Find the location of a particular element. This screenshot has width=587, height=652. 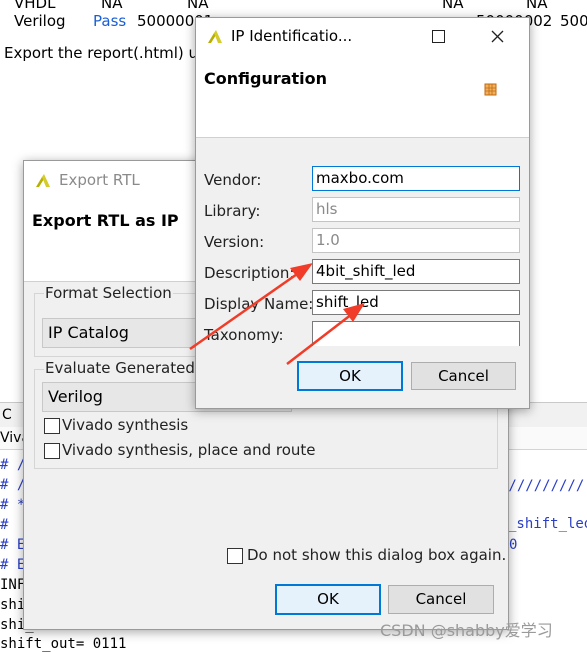

arrow-to-description-icon is located at coordinates (251, 307).